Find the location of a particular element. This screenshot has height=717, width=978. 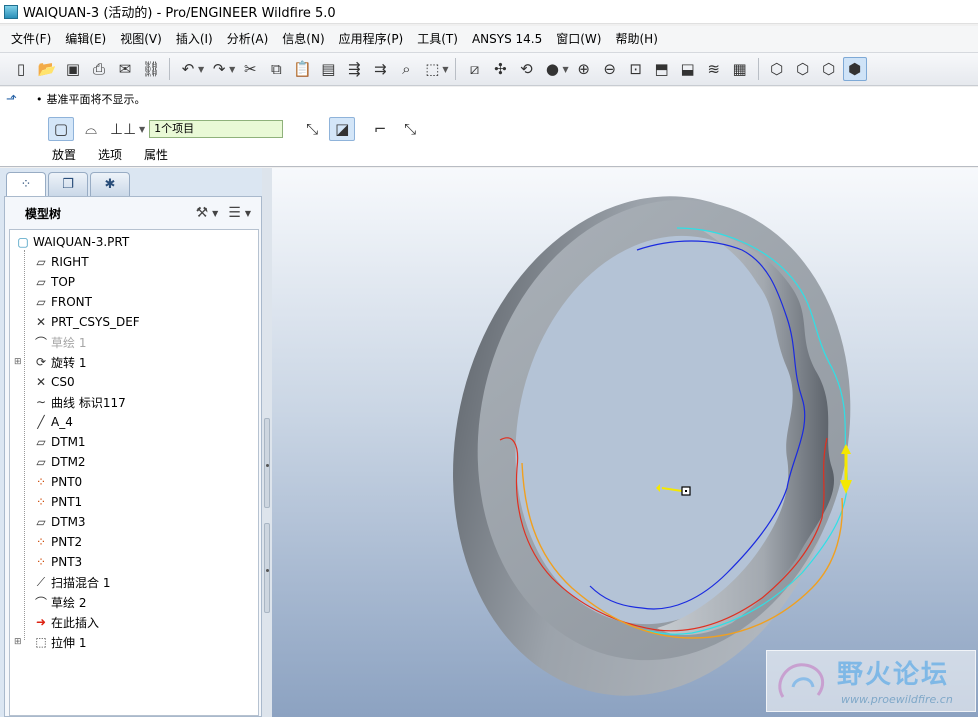

tree-item: ╱ A_4 is located at coordinates (52, 422).